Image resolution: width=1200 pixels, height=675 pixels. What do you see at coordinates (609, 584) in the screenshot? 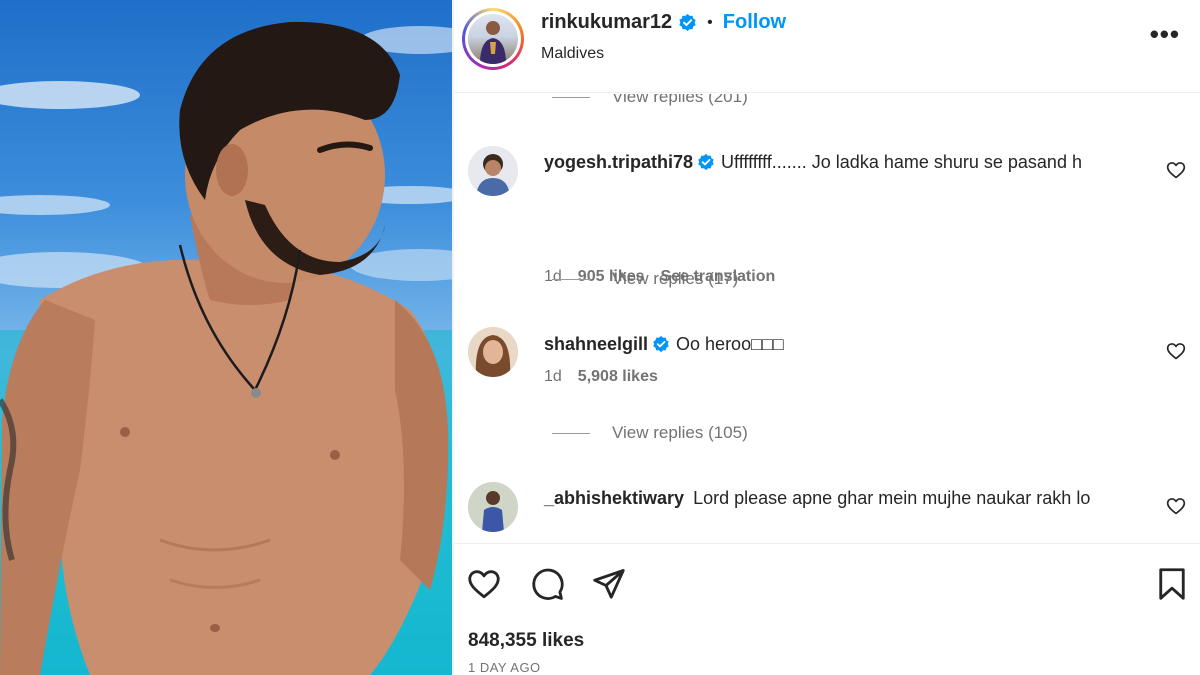
I see `send-icon` at bounding box center [609, 584].